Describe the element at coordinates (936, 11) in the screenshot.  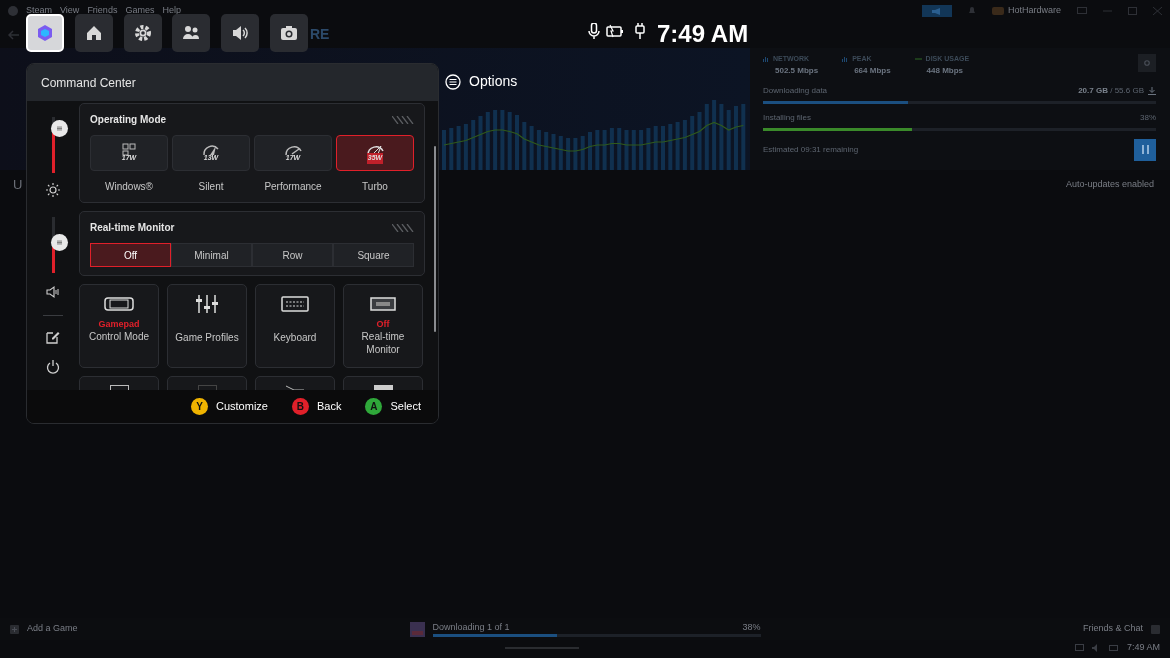
I see `announcement-button` at that location.